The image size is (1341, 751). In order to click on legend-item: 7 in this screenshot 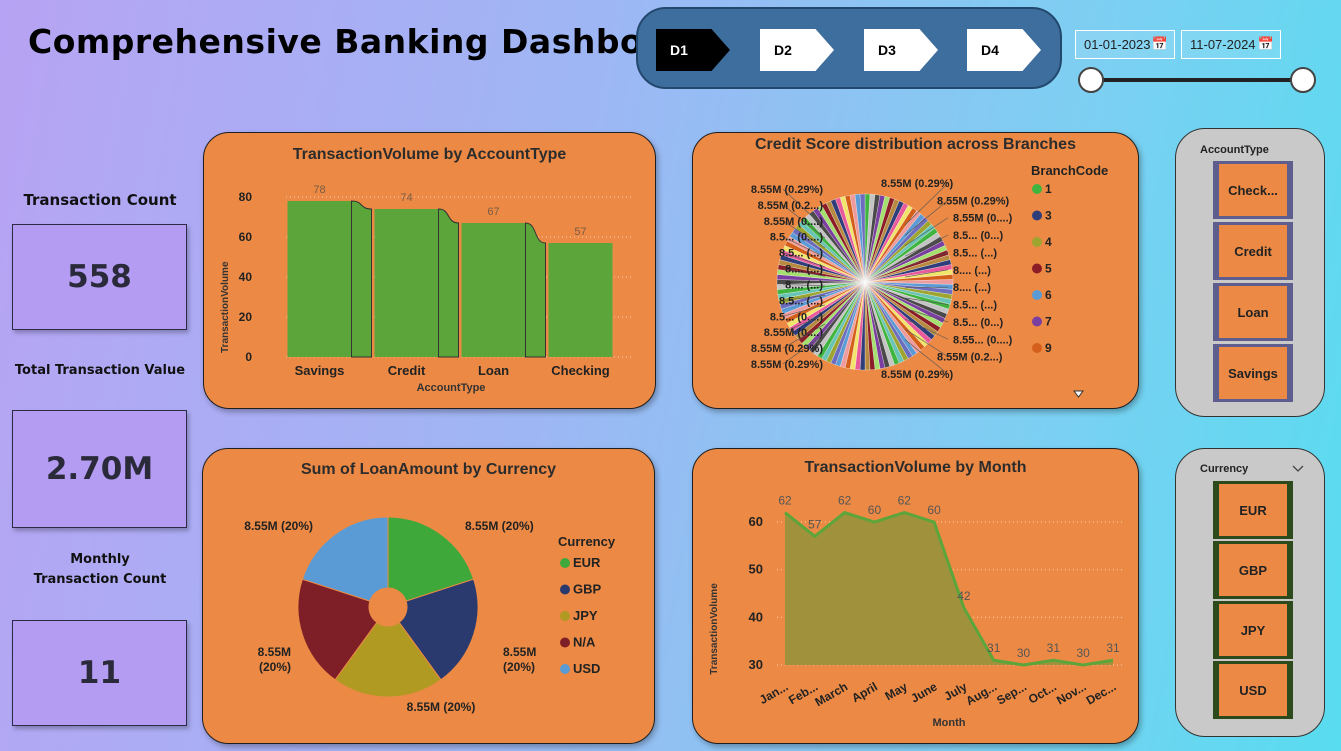, I will do `click(1048, 322)`.